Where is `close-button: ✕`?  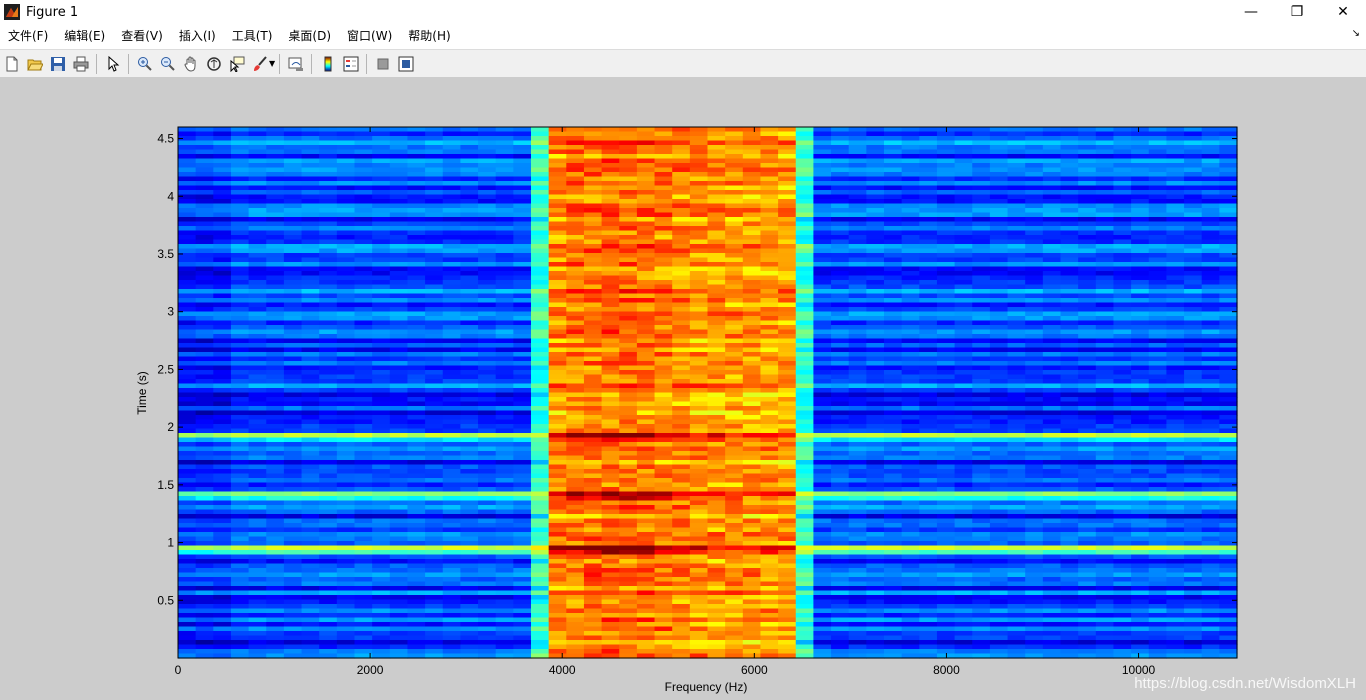
close-button: ✕ is located at coordinates (1343, 12).